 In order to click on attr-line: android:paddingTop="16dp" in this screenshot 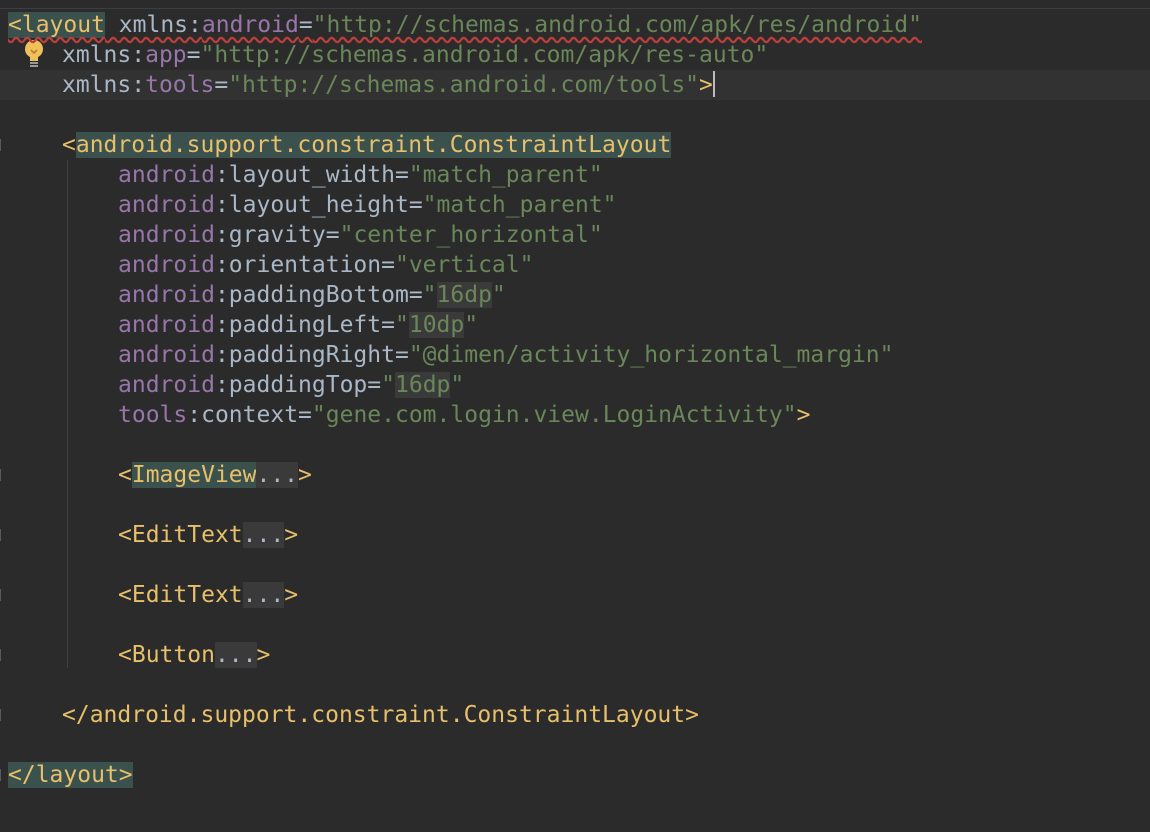, I will do `click(291, 385)`.